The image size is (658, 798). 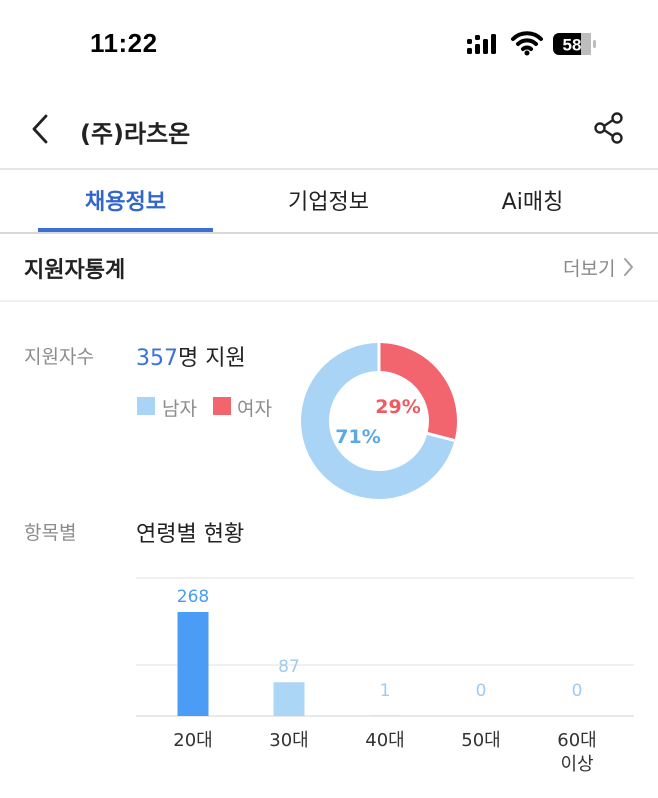 What do you see at coordinates (125, 200) in the screenshot?
I see `tab-recruitment-info: 채용정보` at bounding box center [125, 200].